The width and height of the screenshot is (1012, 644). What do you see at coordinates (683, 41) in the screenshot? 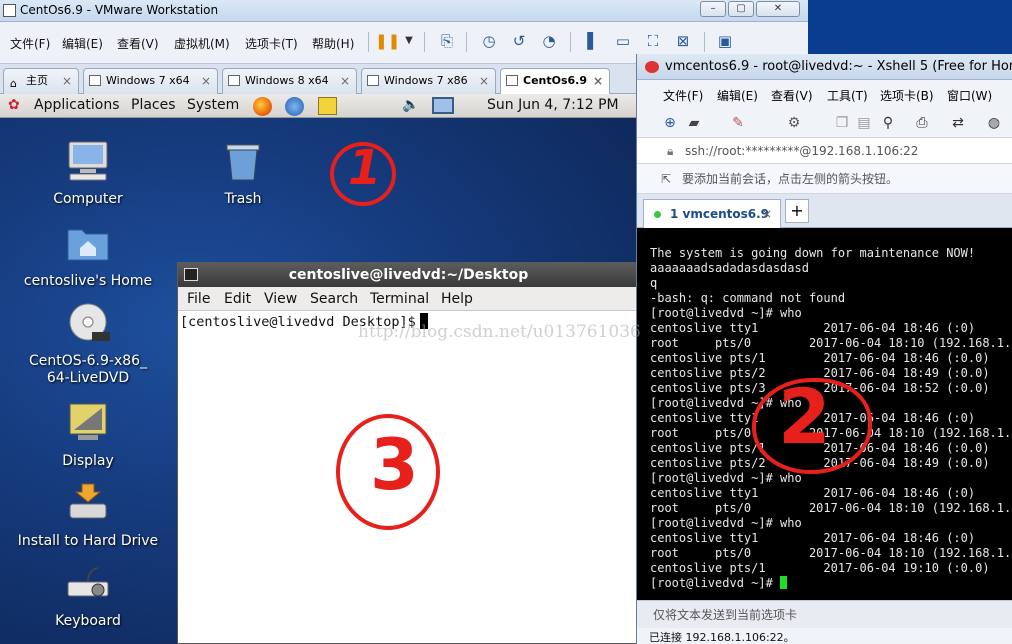
I see `unity-icon: ⊠` at bounding box center [683, 41].